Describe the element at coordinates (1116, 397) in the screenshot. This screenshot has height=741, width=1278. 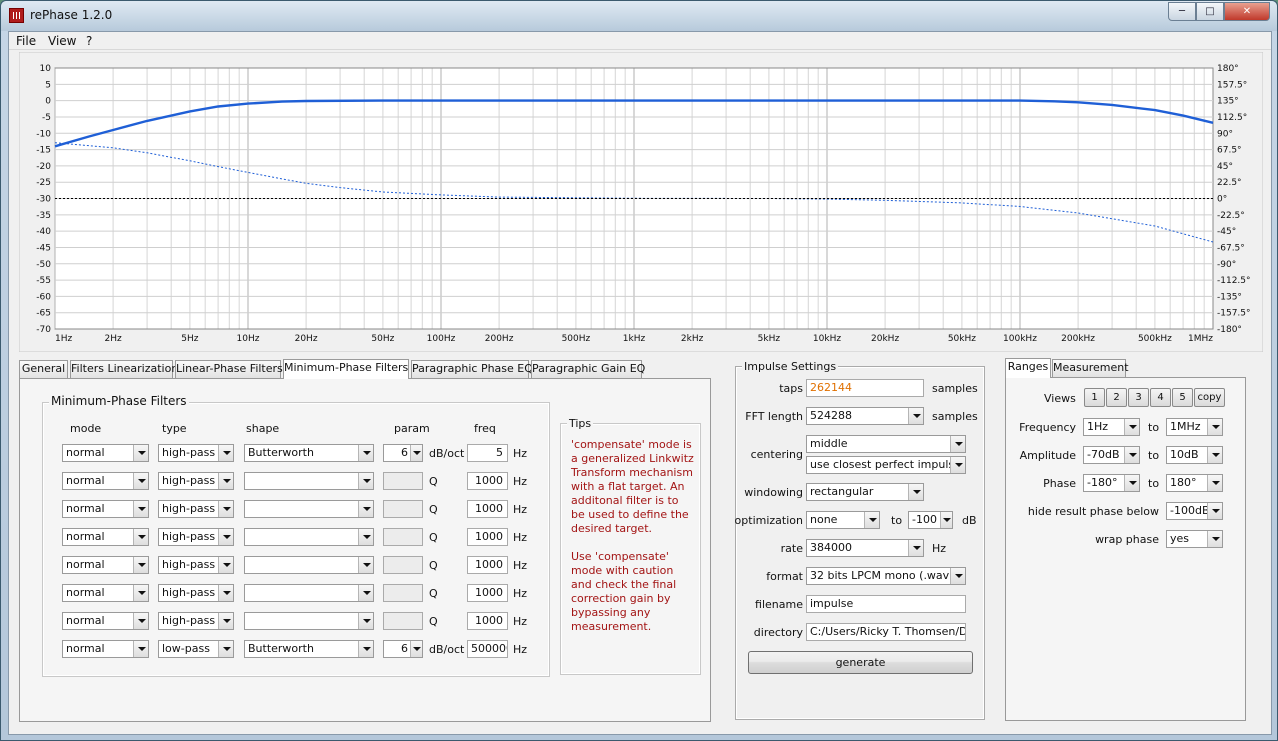
I see `view-2-button: 2` at that location.